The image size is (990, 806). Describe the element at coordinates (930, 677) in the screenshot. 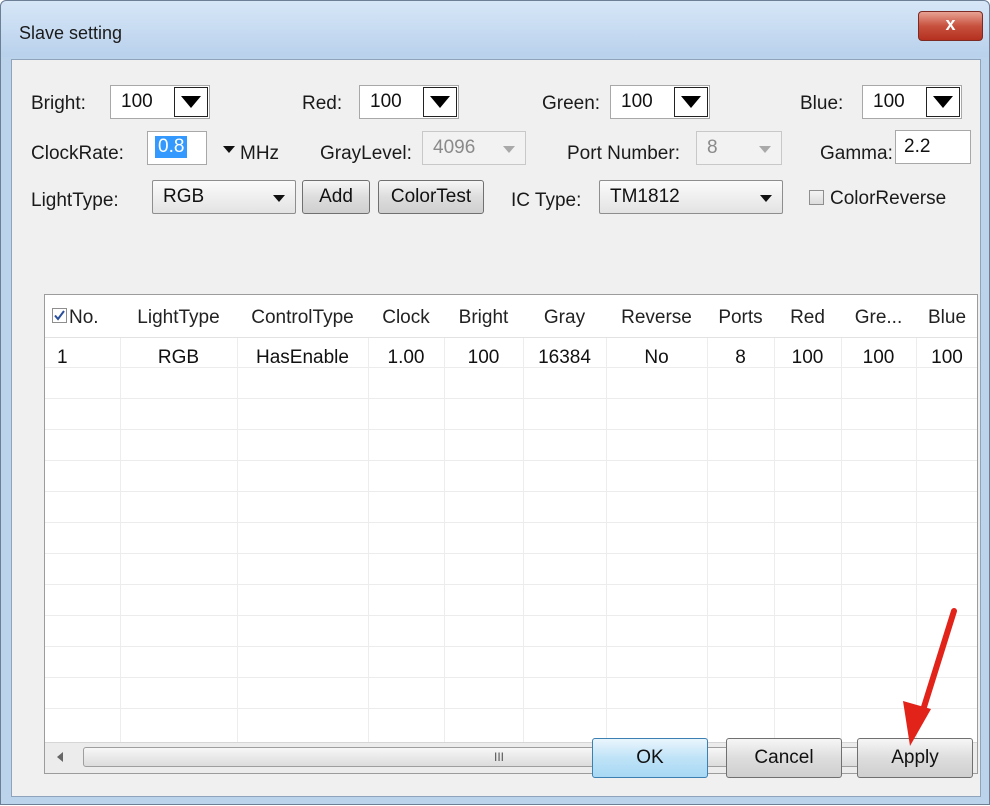

I see `annotation-arrow-icon` at that location.